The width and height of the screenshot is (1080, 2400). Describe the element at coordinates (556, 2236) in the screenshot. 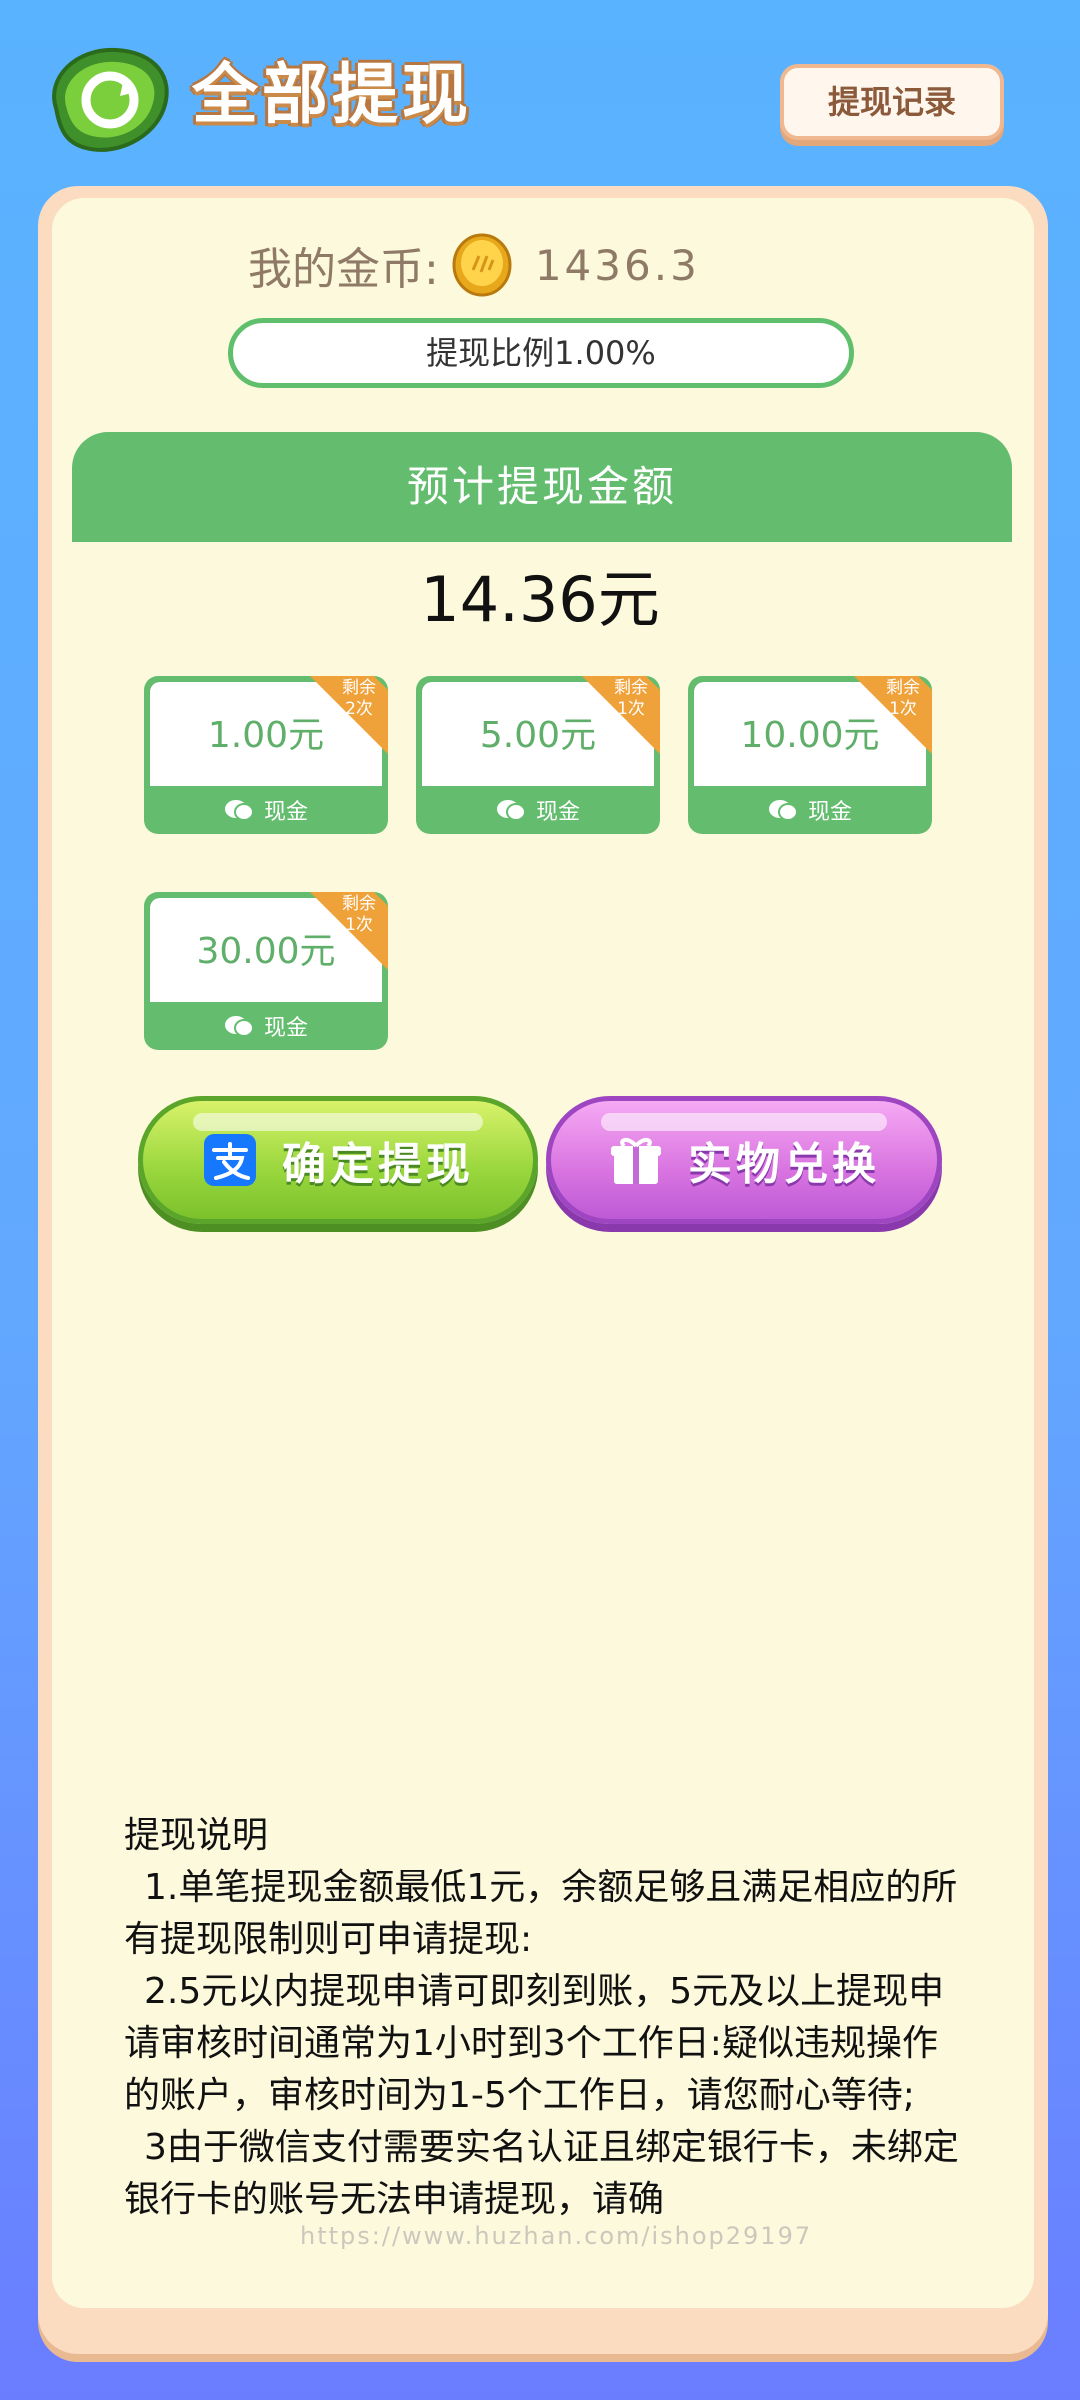

I see `watermark: https://www.huzhan.com/ishop29197` at that location.